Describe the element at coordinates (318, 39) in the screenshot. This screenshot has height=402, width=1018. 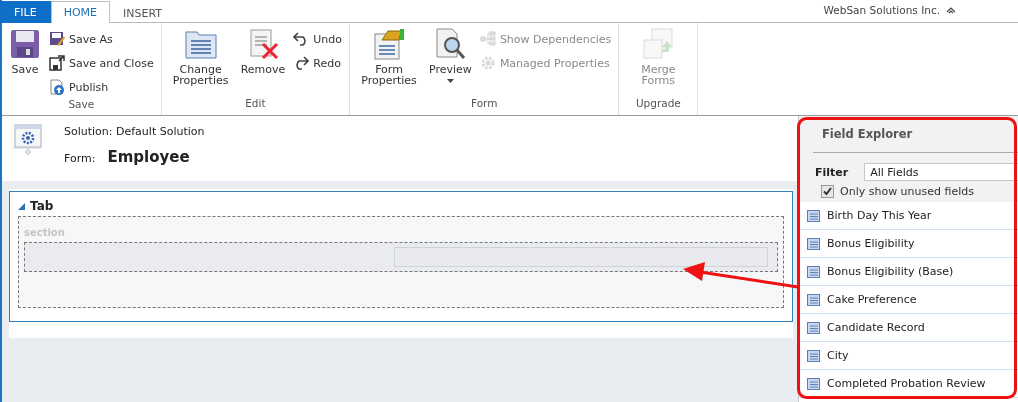
I see `ribbon-button: Undo` at that location.